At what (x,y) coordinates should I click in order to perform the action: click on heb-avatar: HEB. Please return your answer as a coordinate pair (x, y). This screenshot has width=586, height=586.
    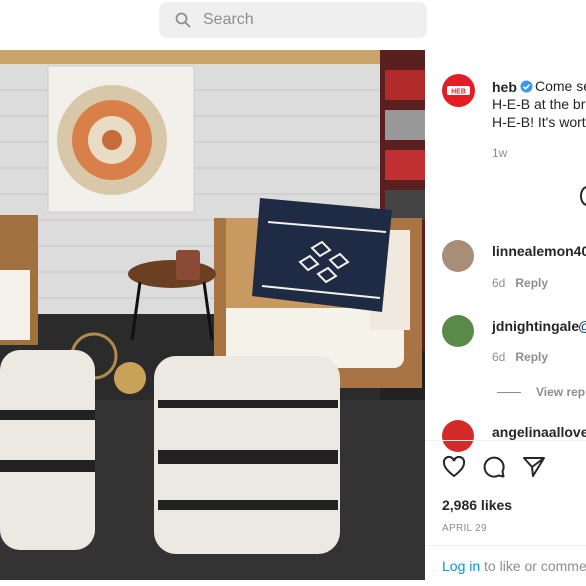
    Looking at the image, I should click on (458, 90).